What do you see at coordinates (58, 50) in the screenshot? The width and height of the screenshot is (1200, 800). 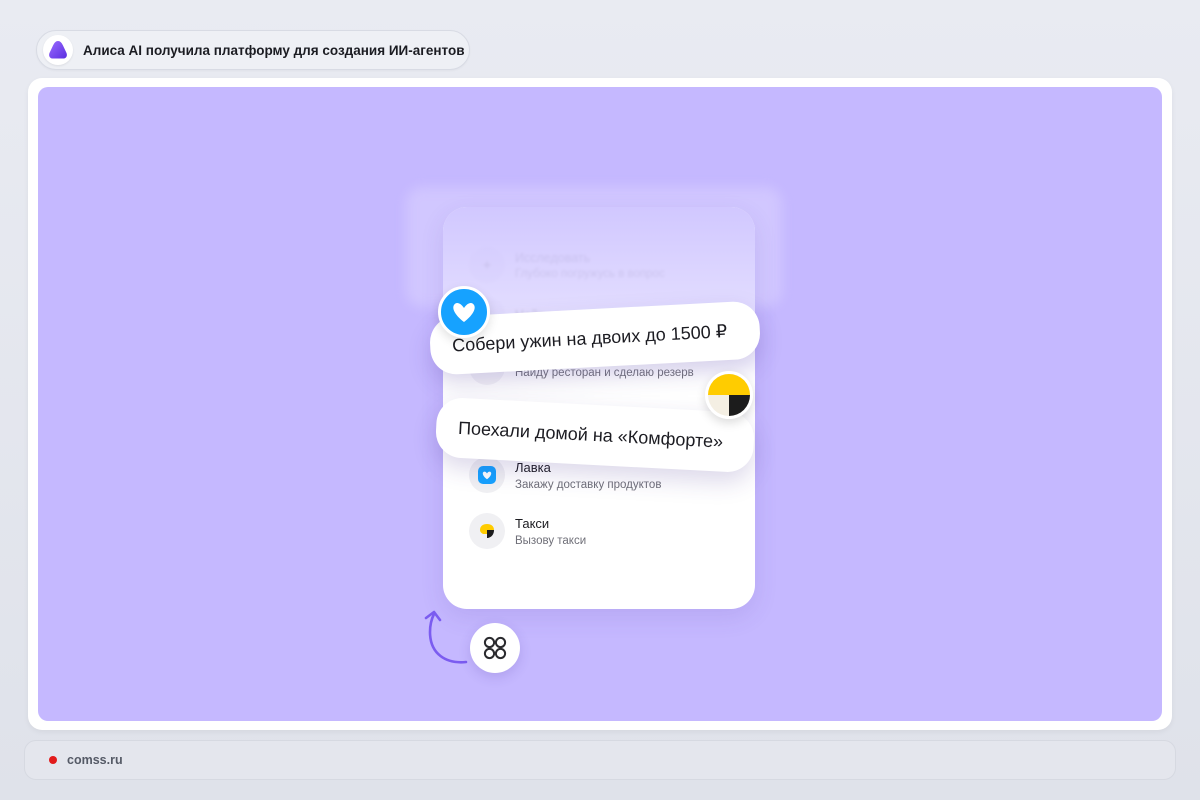 I see `alice-logo-icon` at bounding box center [58, 50].